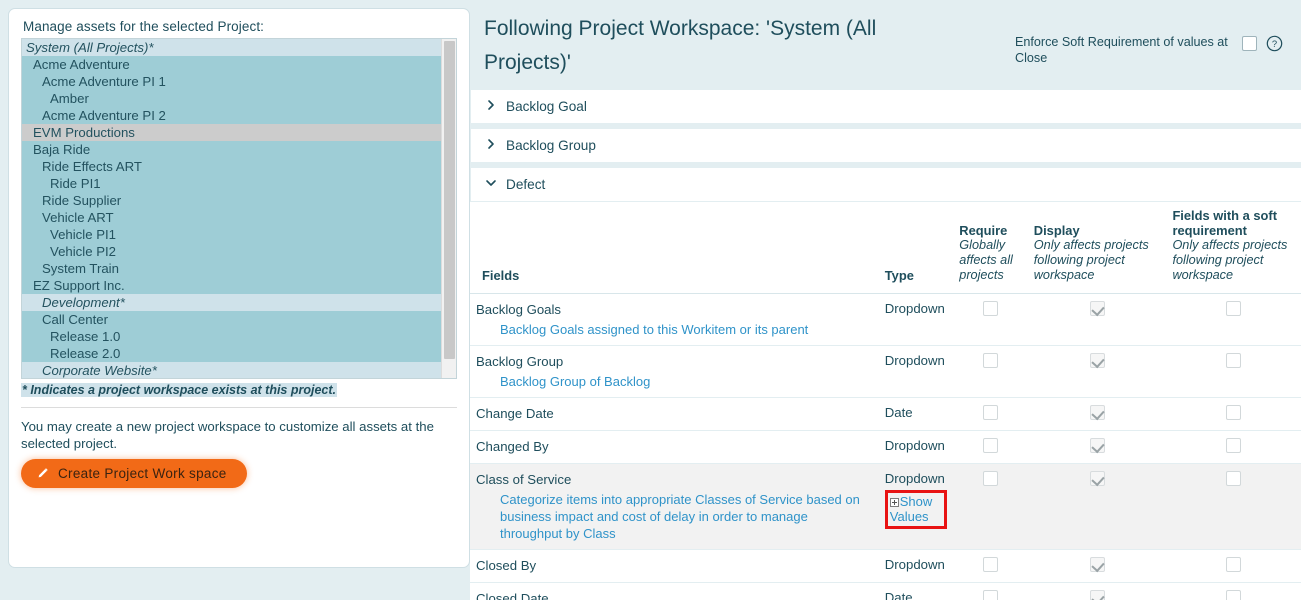 The image size is (1301, 600). What do you see at coordinates (1249, 43) in the screenshot?
I see `enforce-soft-requirement-checkbox` at bounding box center [1249, 43].